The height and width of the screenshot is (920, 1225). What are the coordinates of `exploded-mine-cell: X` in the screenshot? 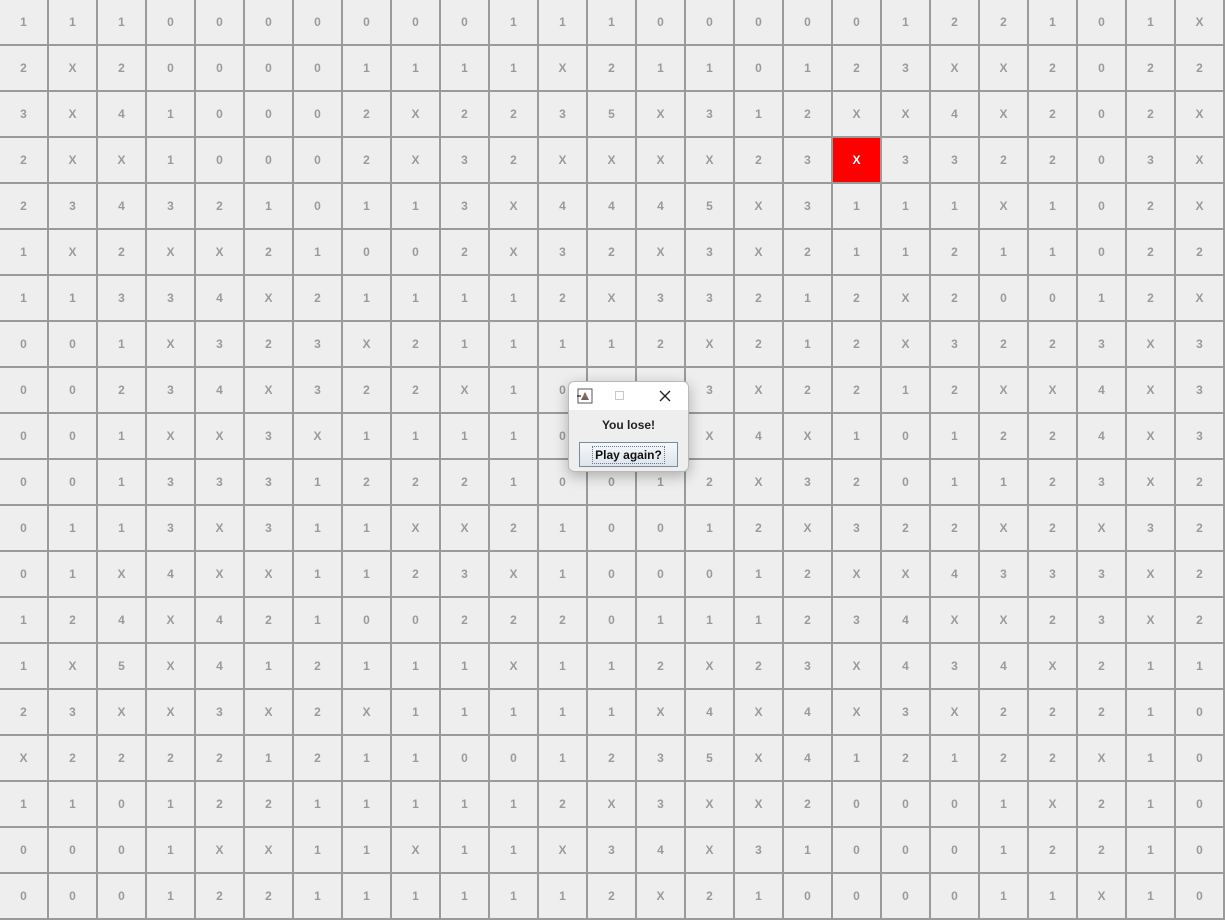 It's located at (857, 161).